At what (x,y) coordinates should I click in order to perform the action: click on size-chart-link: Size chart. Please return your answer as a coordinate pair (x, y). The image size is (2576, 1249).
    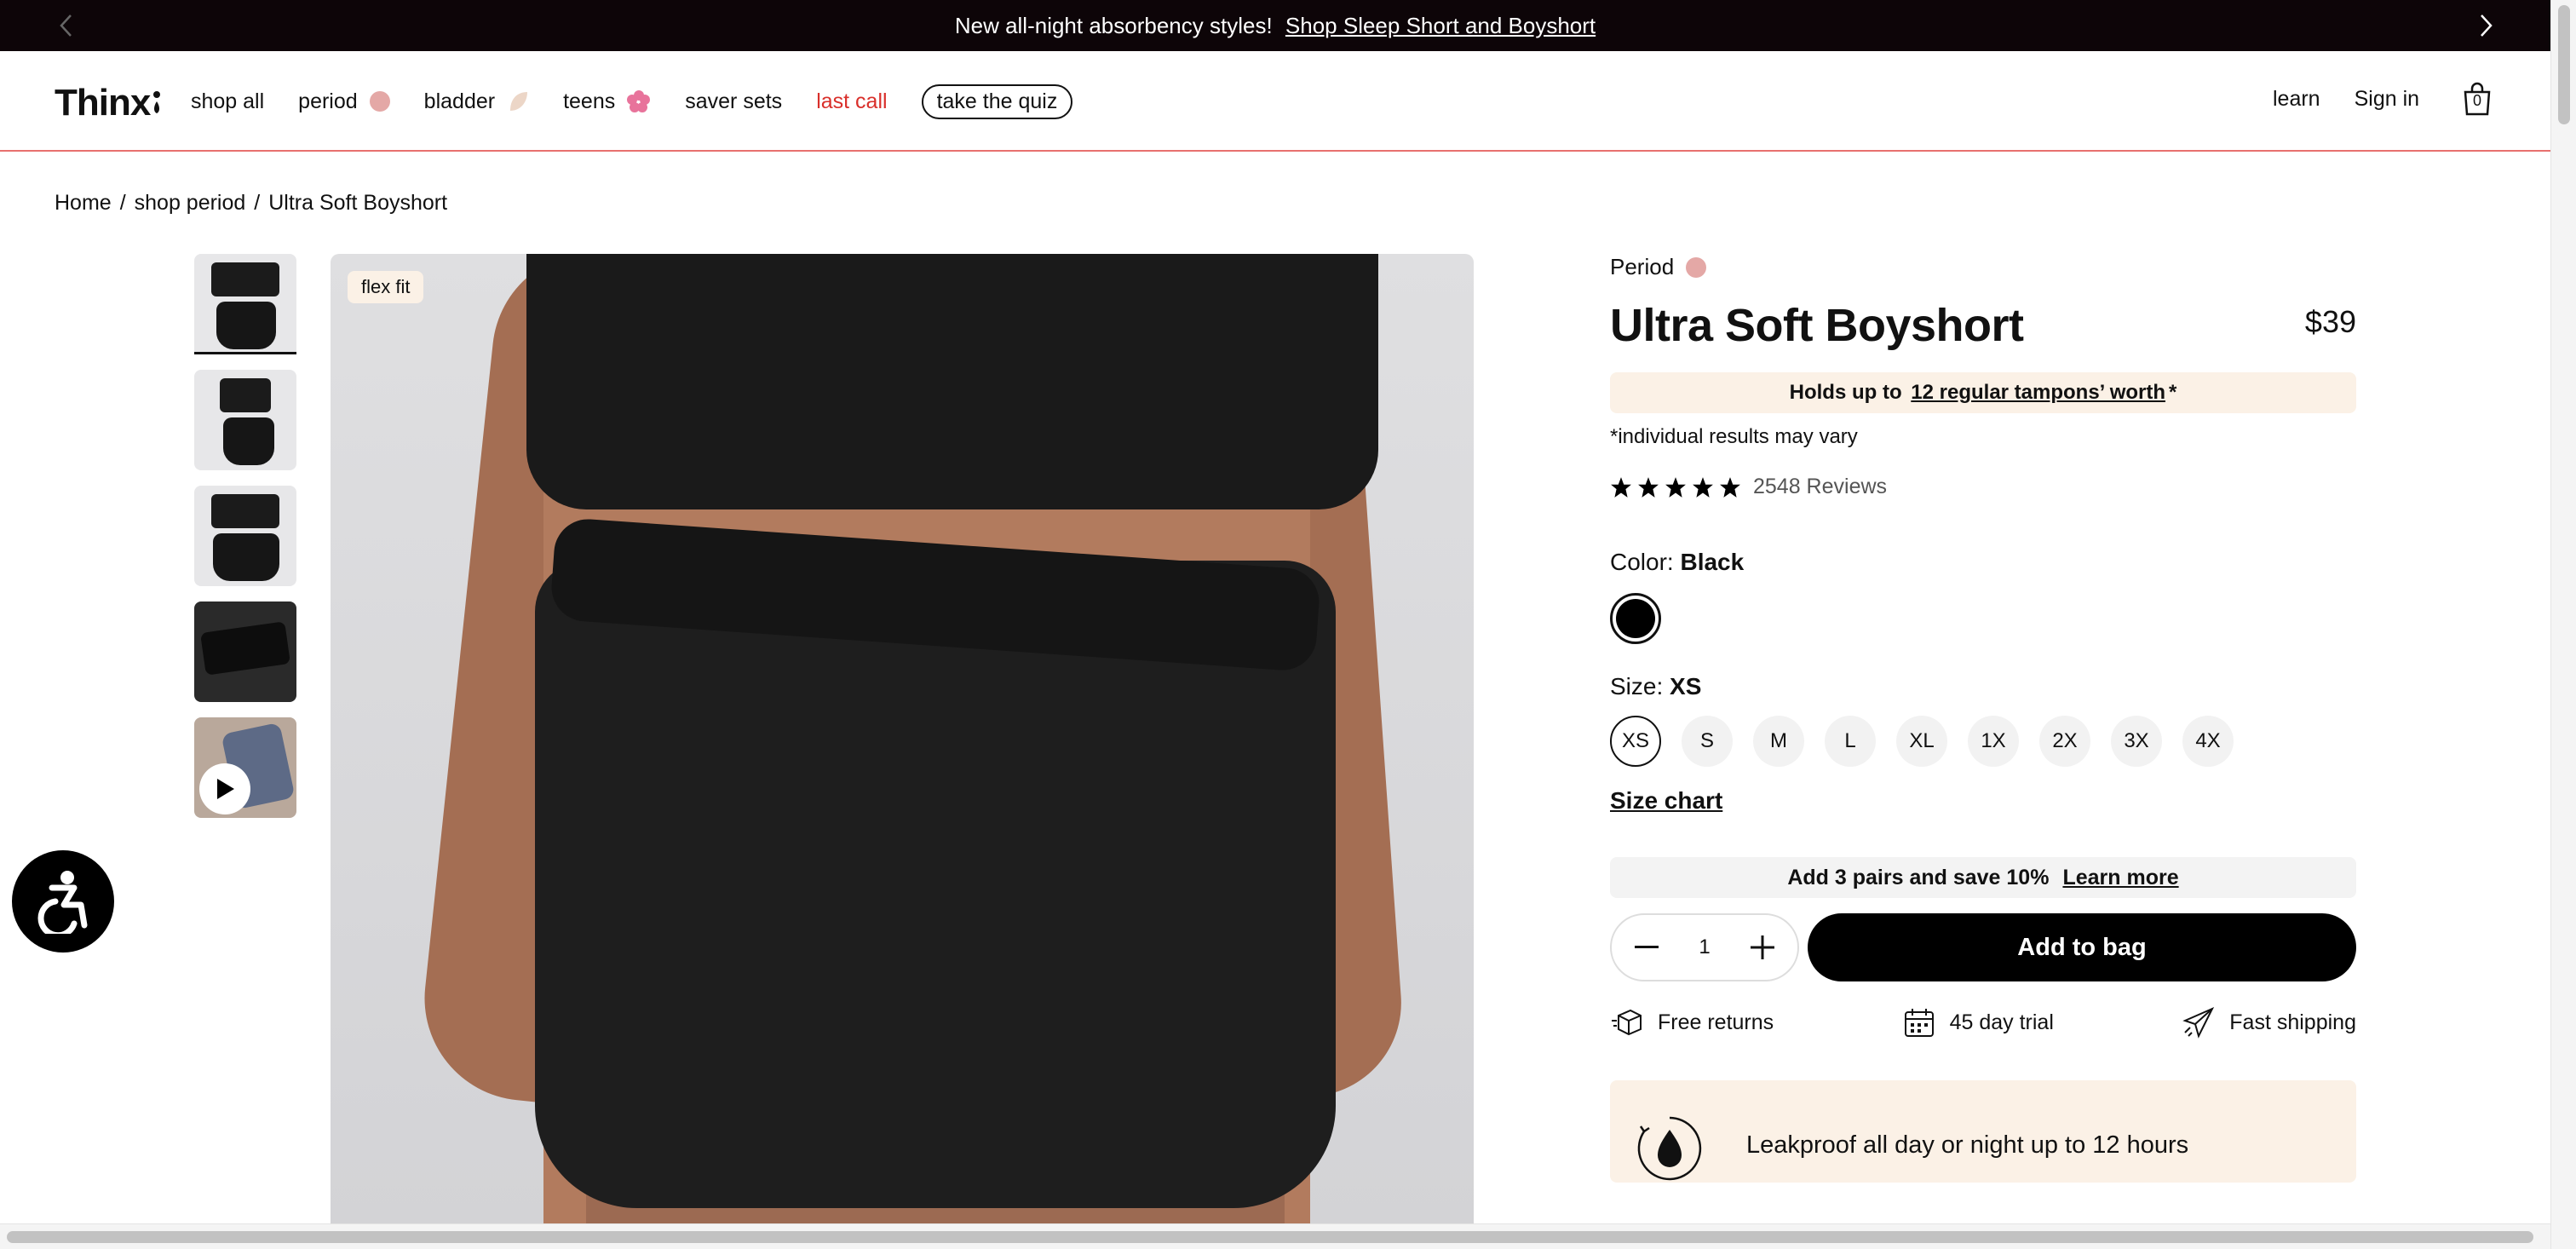
    Looking at the image, I should click on (1666, 800).